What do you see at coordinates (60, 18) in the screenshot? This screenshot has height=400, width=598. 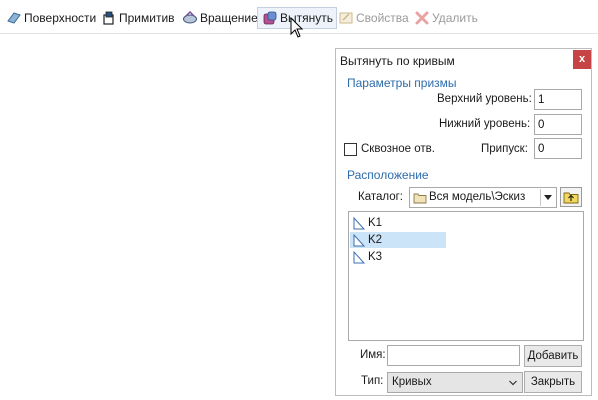 I see `surfaces-label: Поверхности` at bounding box center [60, 18].